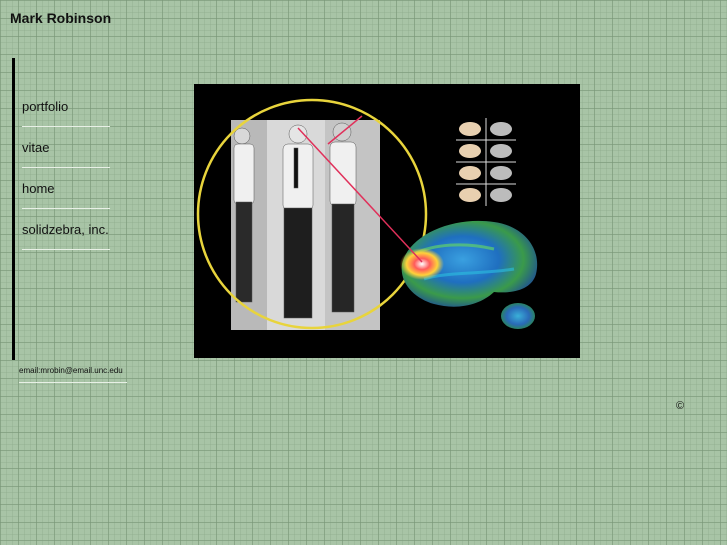 The image size is (727, 545). What do you see at coordinates (61, 18) in the screenshot?
I see `site-title: Mark Robinson` at bounding box center [61, 18].